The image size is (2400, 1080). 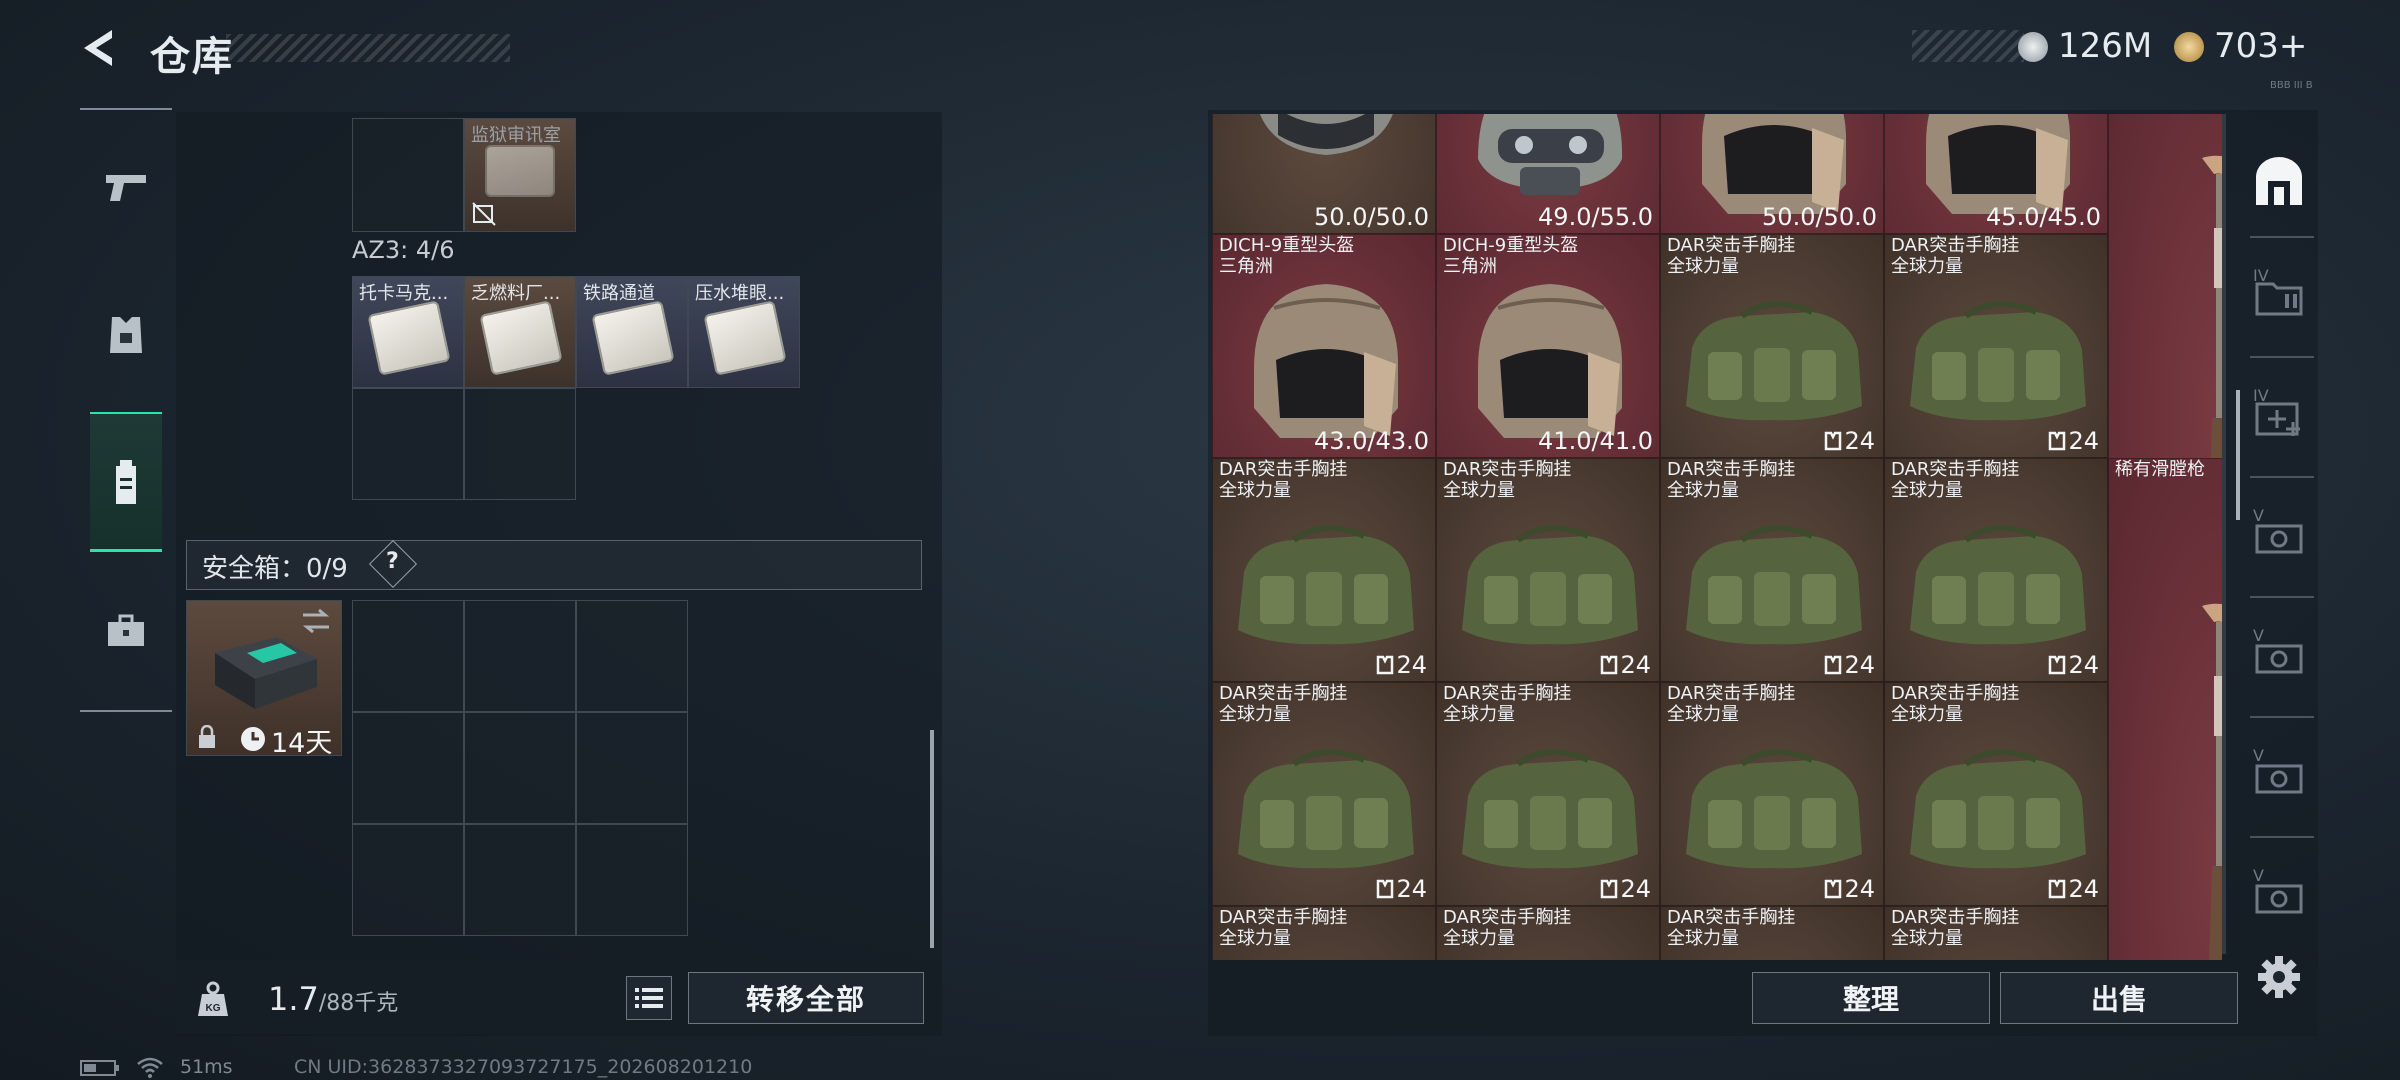 I want to click on safe-box-days: 14天, so click(x=302, y=743).